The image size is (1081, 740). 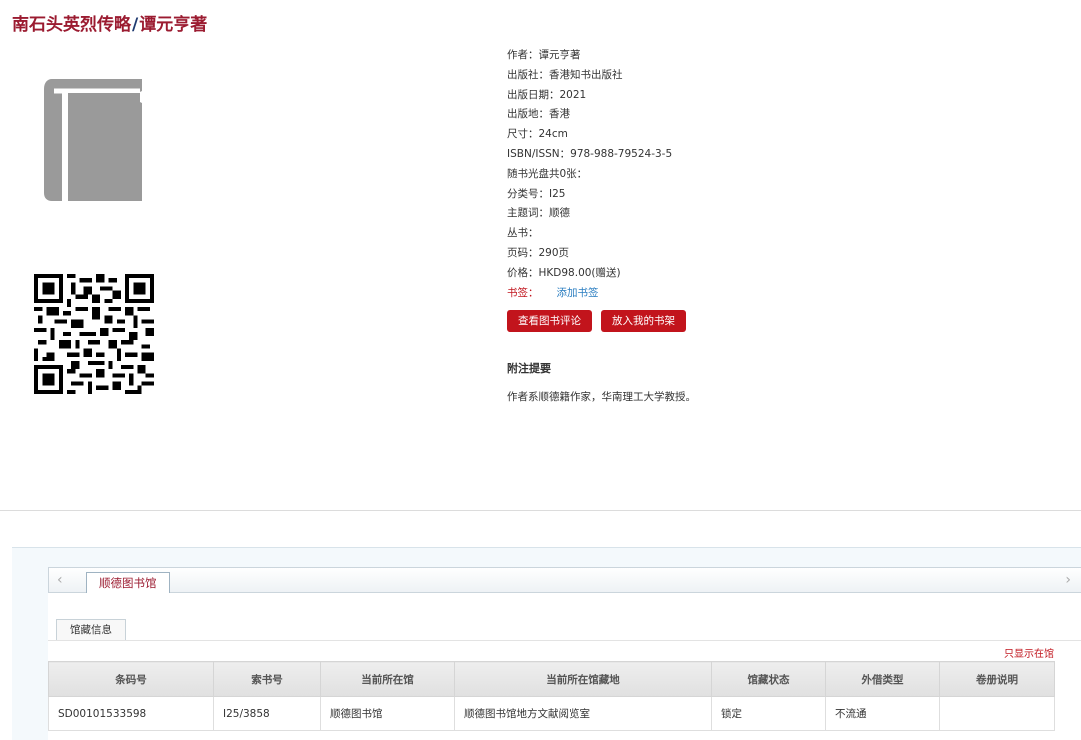 I want to click on meta-label: 出版社：, so click(x=528, y=74).